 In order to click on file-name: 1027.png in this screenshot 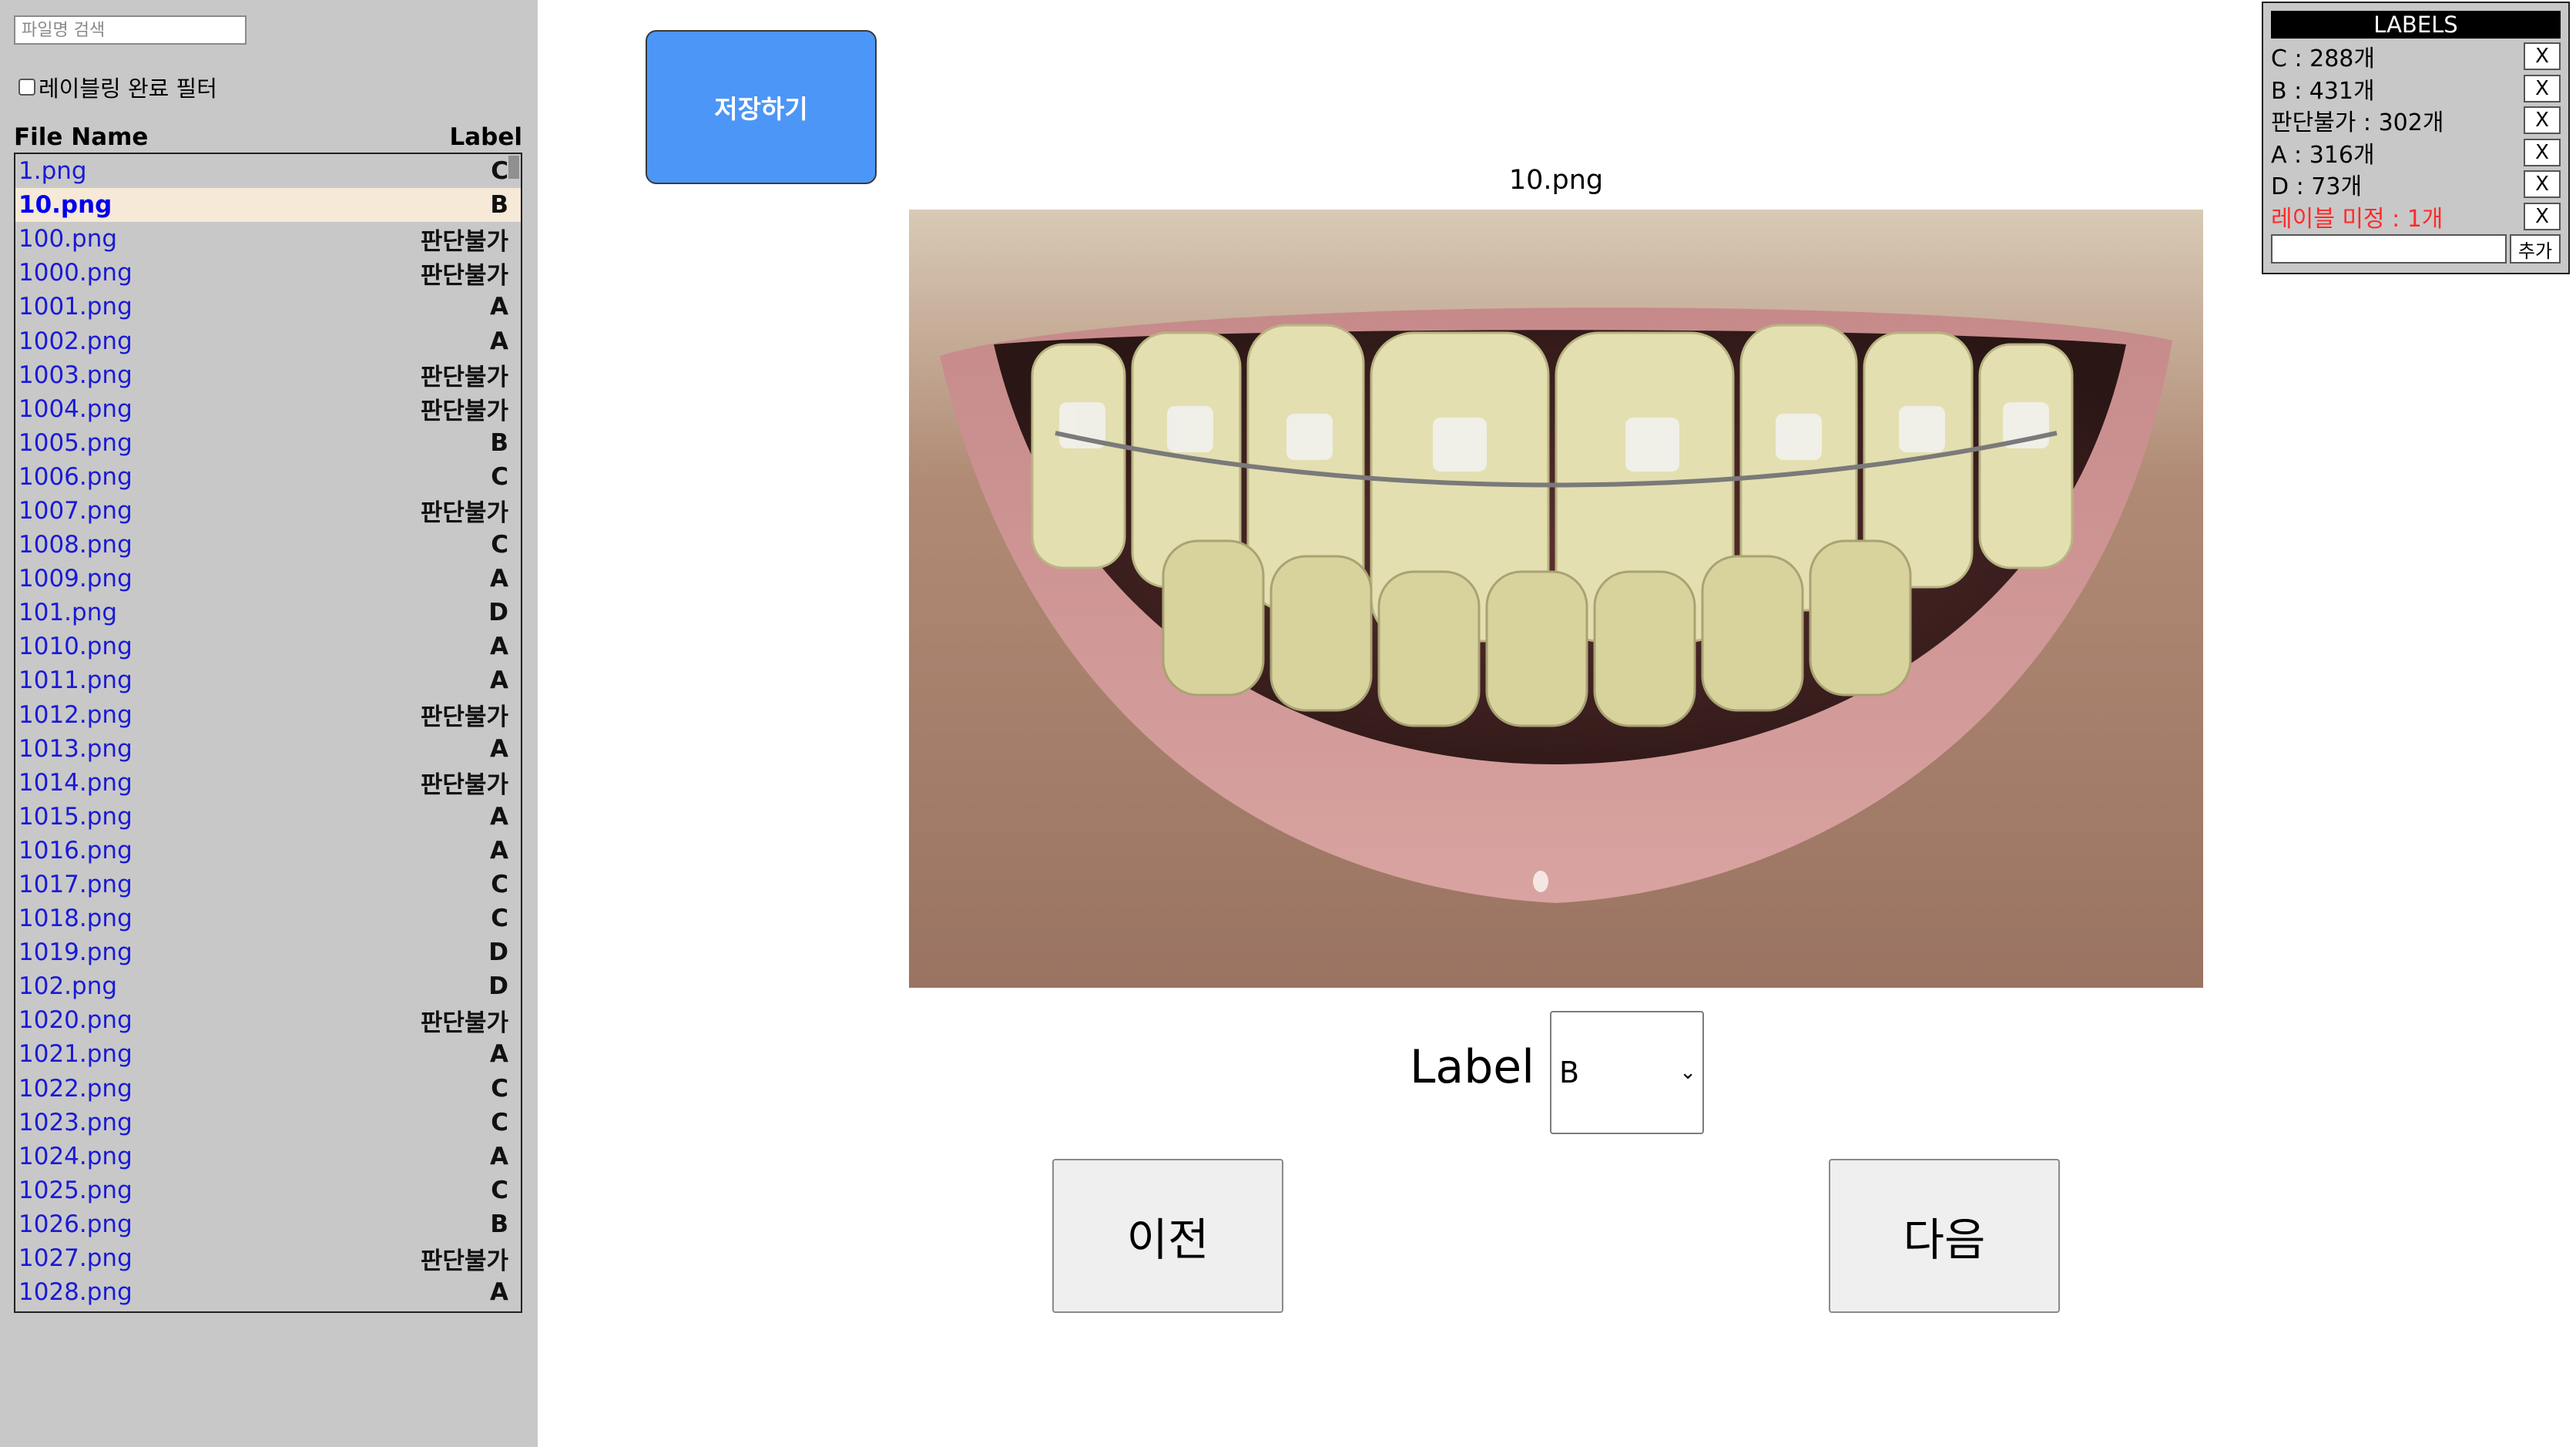, I will do `click(75, 1258)`.